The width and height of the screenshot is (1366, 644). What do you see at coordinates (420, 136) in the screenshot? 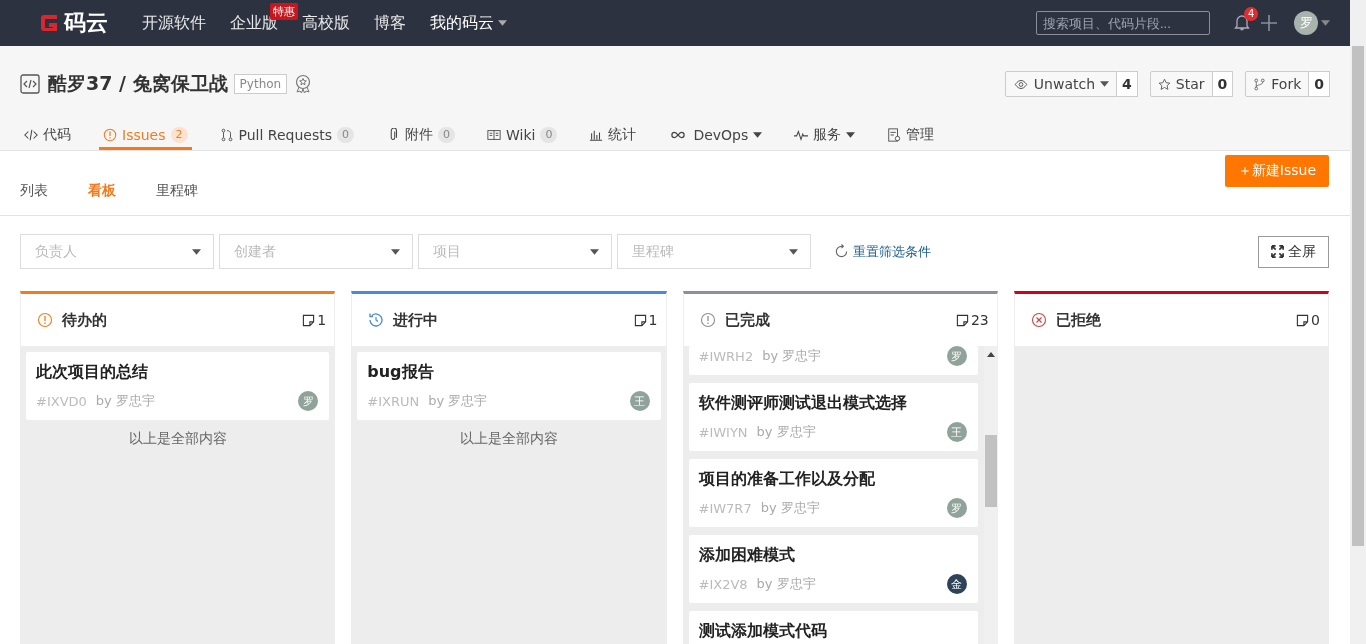
I see `repo-tab: 附件 0` at bounding box center [420, 136].